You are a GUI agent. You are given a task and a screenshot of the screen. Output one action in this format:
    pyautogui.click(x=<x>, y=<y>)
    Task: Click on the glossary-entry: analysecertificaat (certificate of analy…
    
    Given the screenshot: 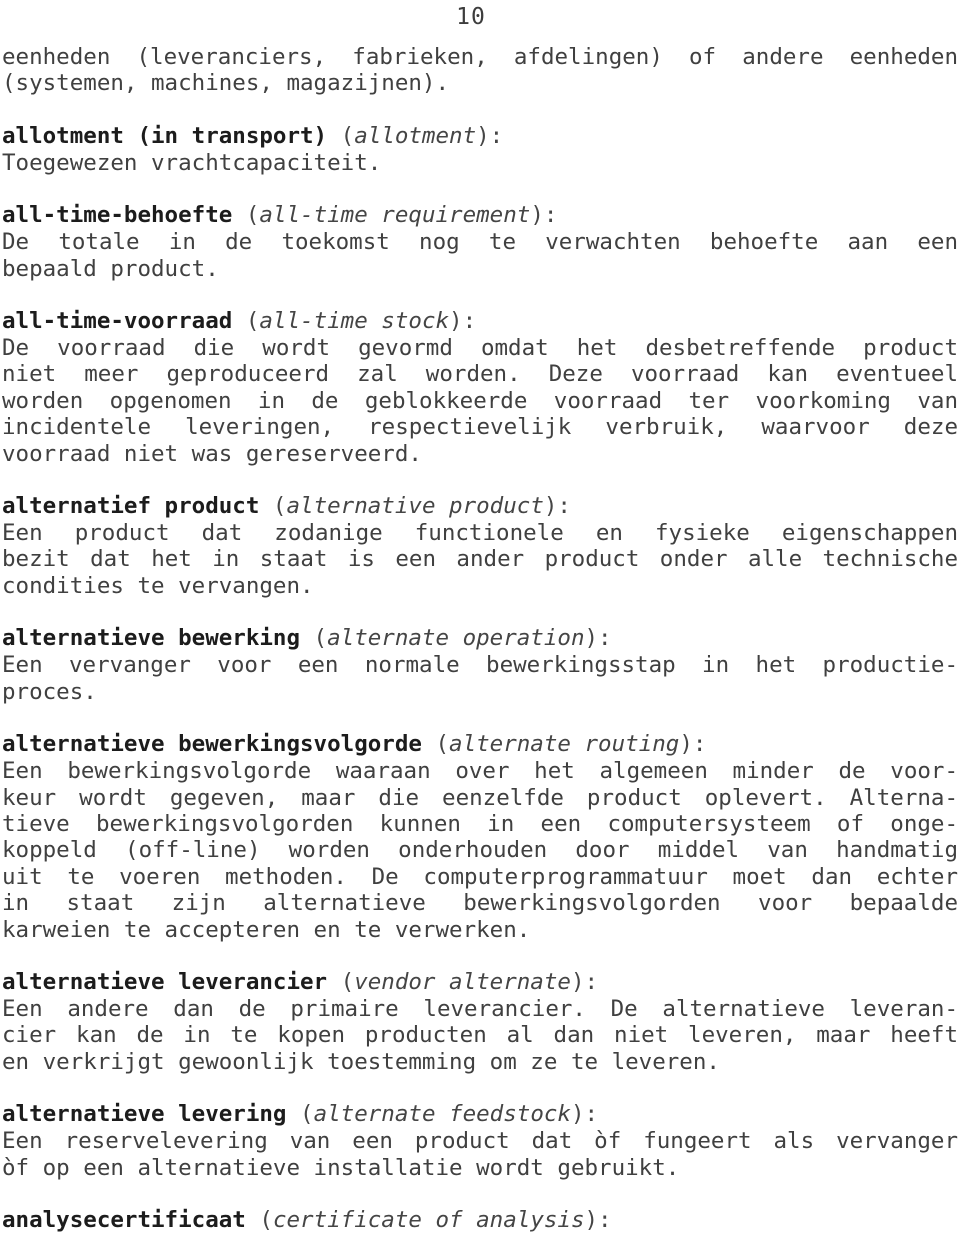 What is the action you would take?
    pyautogui.click(x=480, y=1220)
    